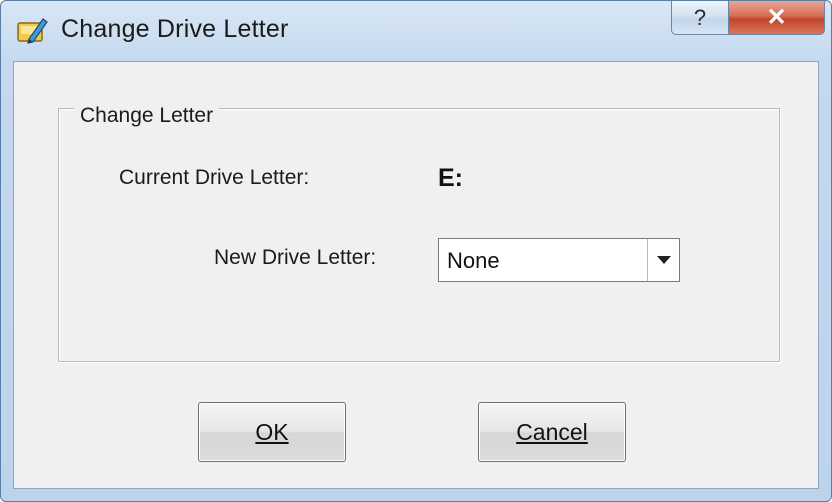 The image size is (832, 502). Describe the element at coordinates (147, 116) in the screenshot. I see `group-legend: Change Letter` at that location.